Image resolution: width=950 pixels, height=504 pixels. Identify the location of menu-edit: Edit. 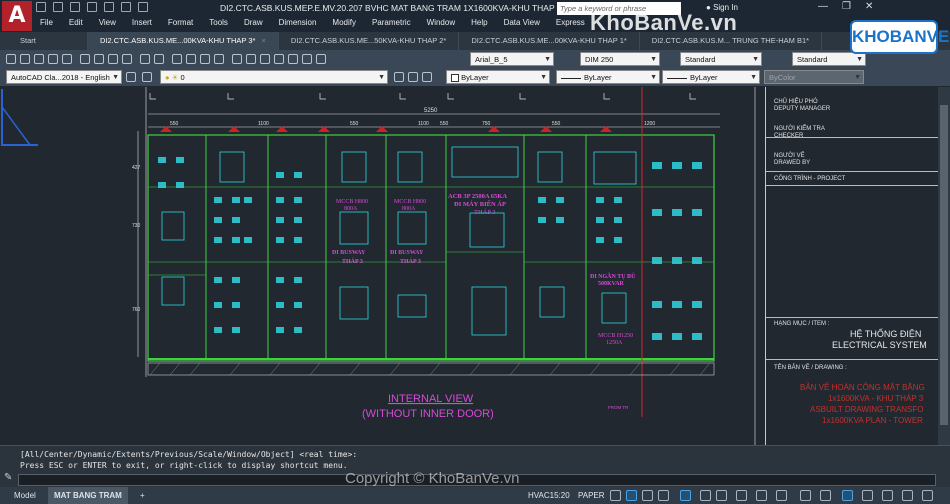
(76, 24).